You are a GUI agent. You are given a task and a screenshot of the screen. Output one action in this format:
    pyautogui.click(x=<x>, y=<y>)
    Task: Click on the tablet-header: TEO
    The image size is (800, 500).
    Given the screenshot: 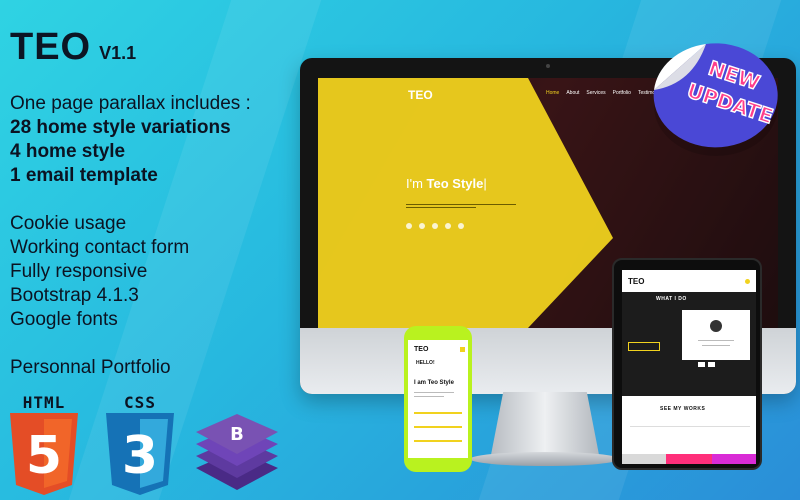 What is the action you would take?
    pyautogui.click(x=689, y=281)
    